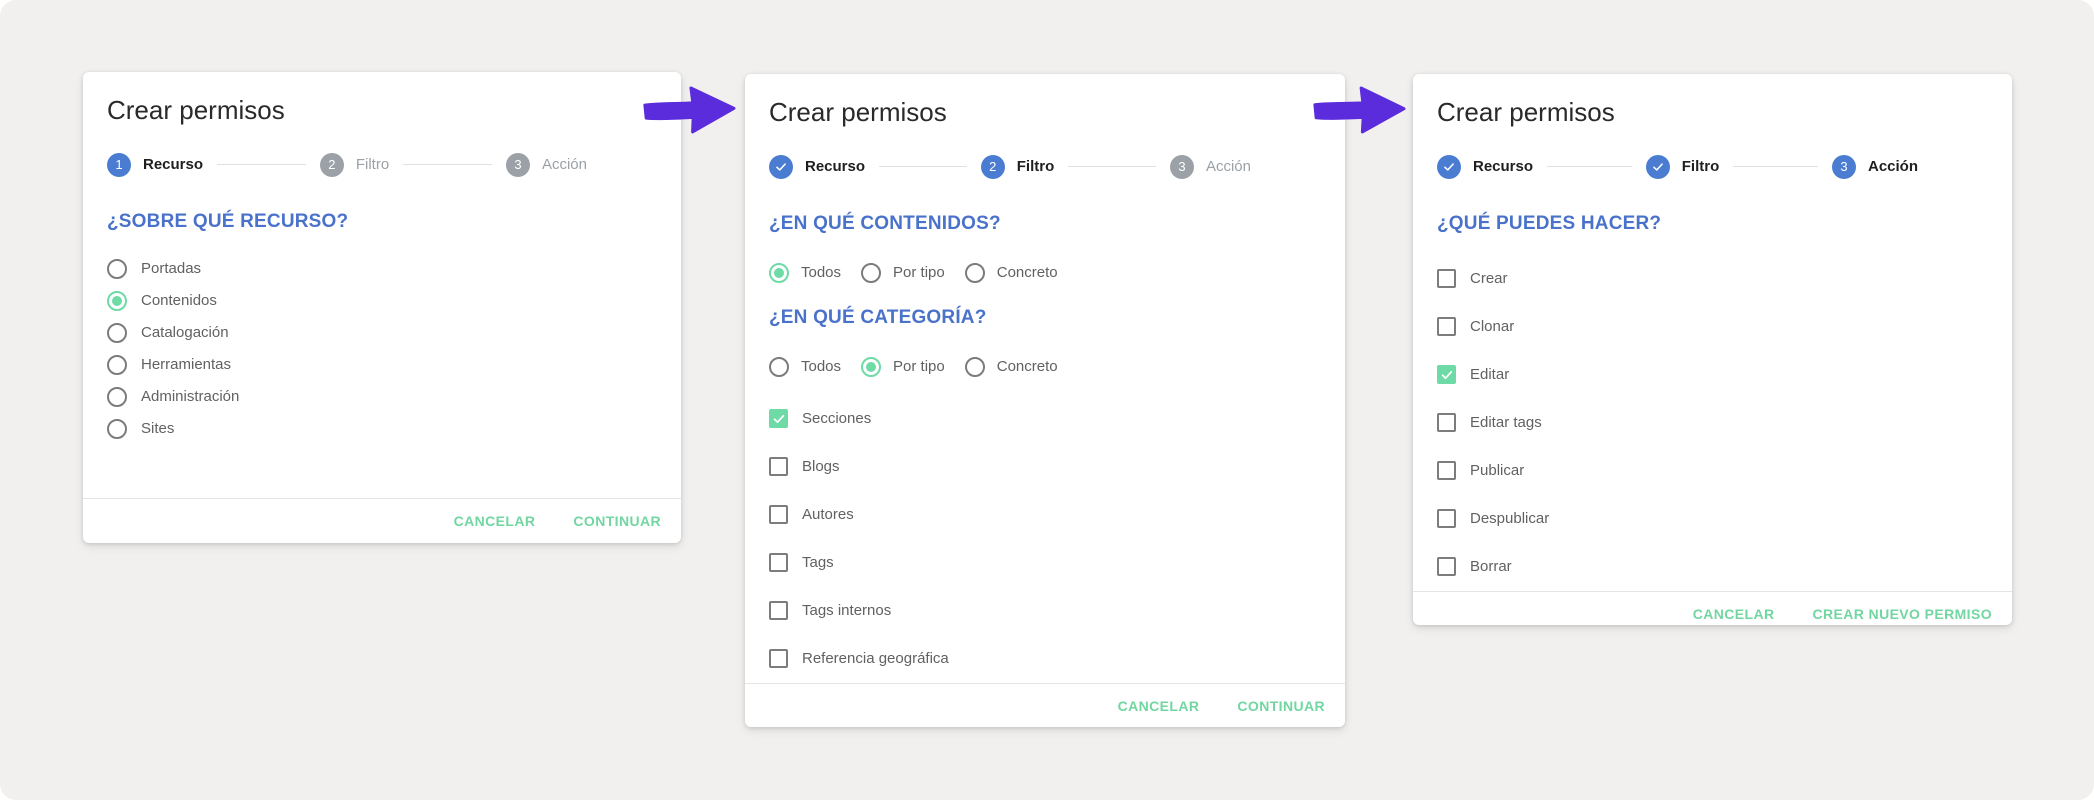  What do you see at coordinates (382, 429) in the screenshot?
I see `radio-option-sites: Sites` at bounding box center [382, 429].